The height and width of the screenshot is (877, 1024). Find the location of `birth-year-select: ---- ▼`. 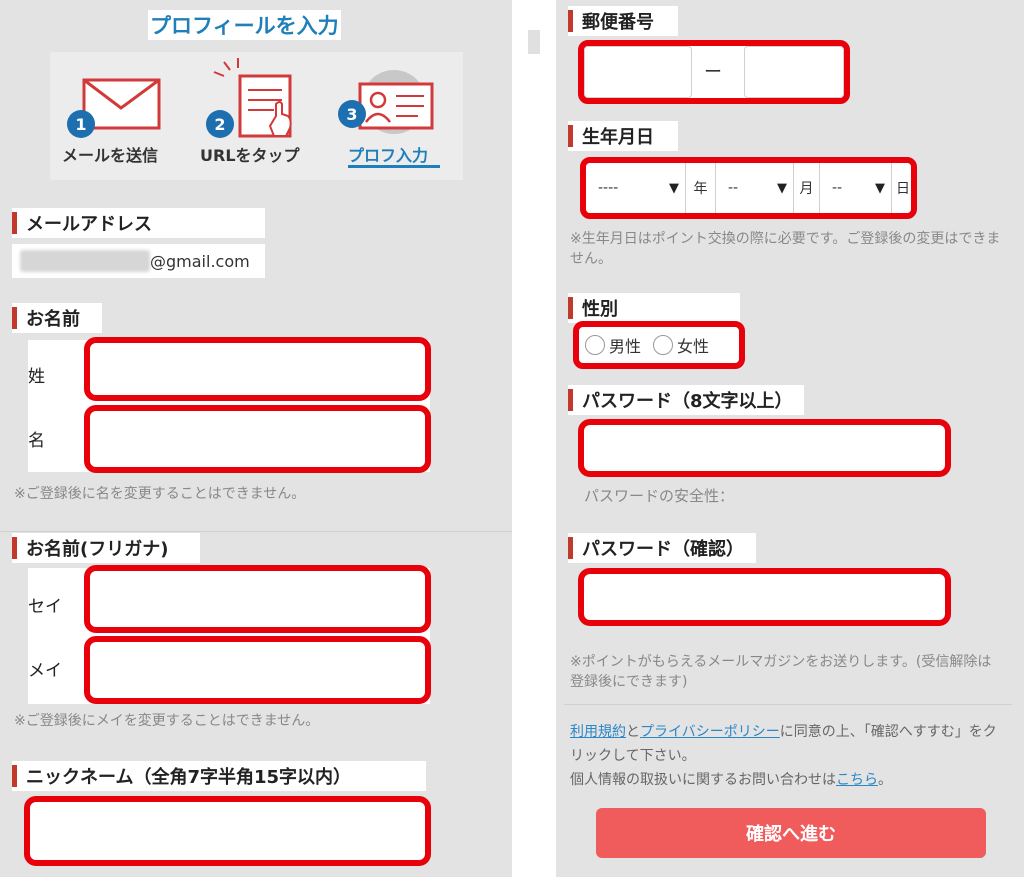

birth-year-select: ---- ▼ is located at coordinates (636, 188).